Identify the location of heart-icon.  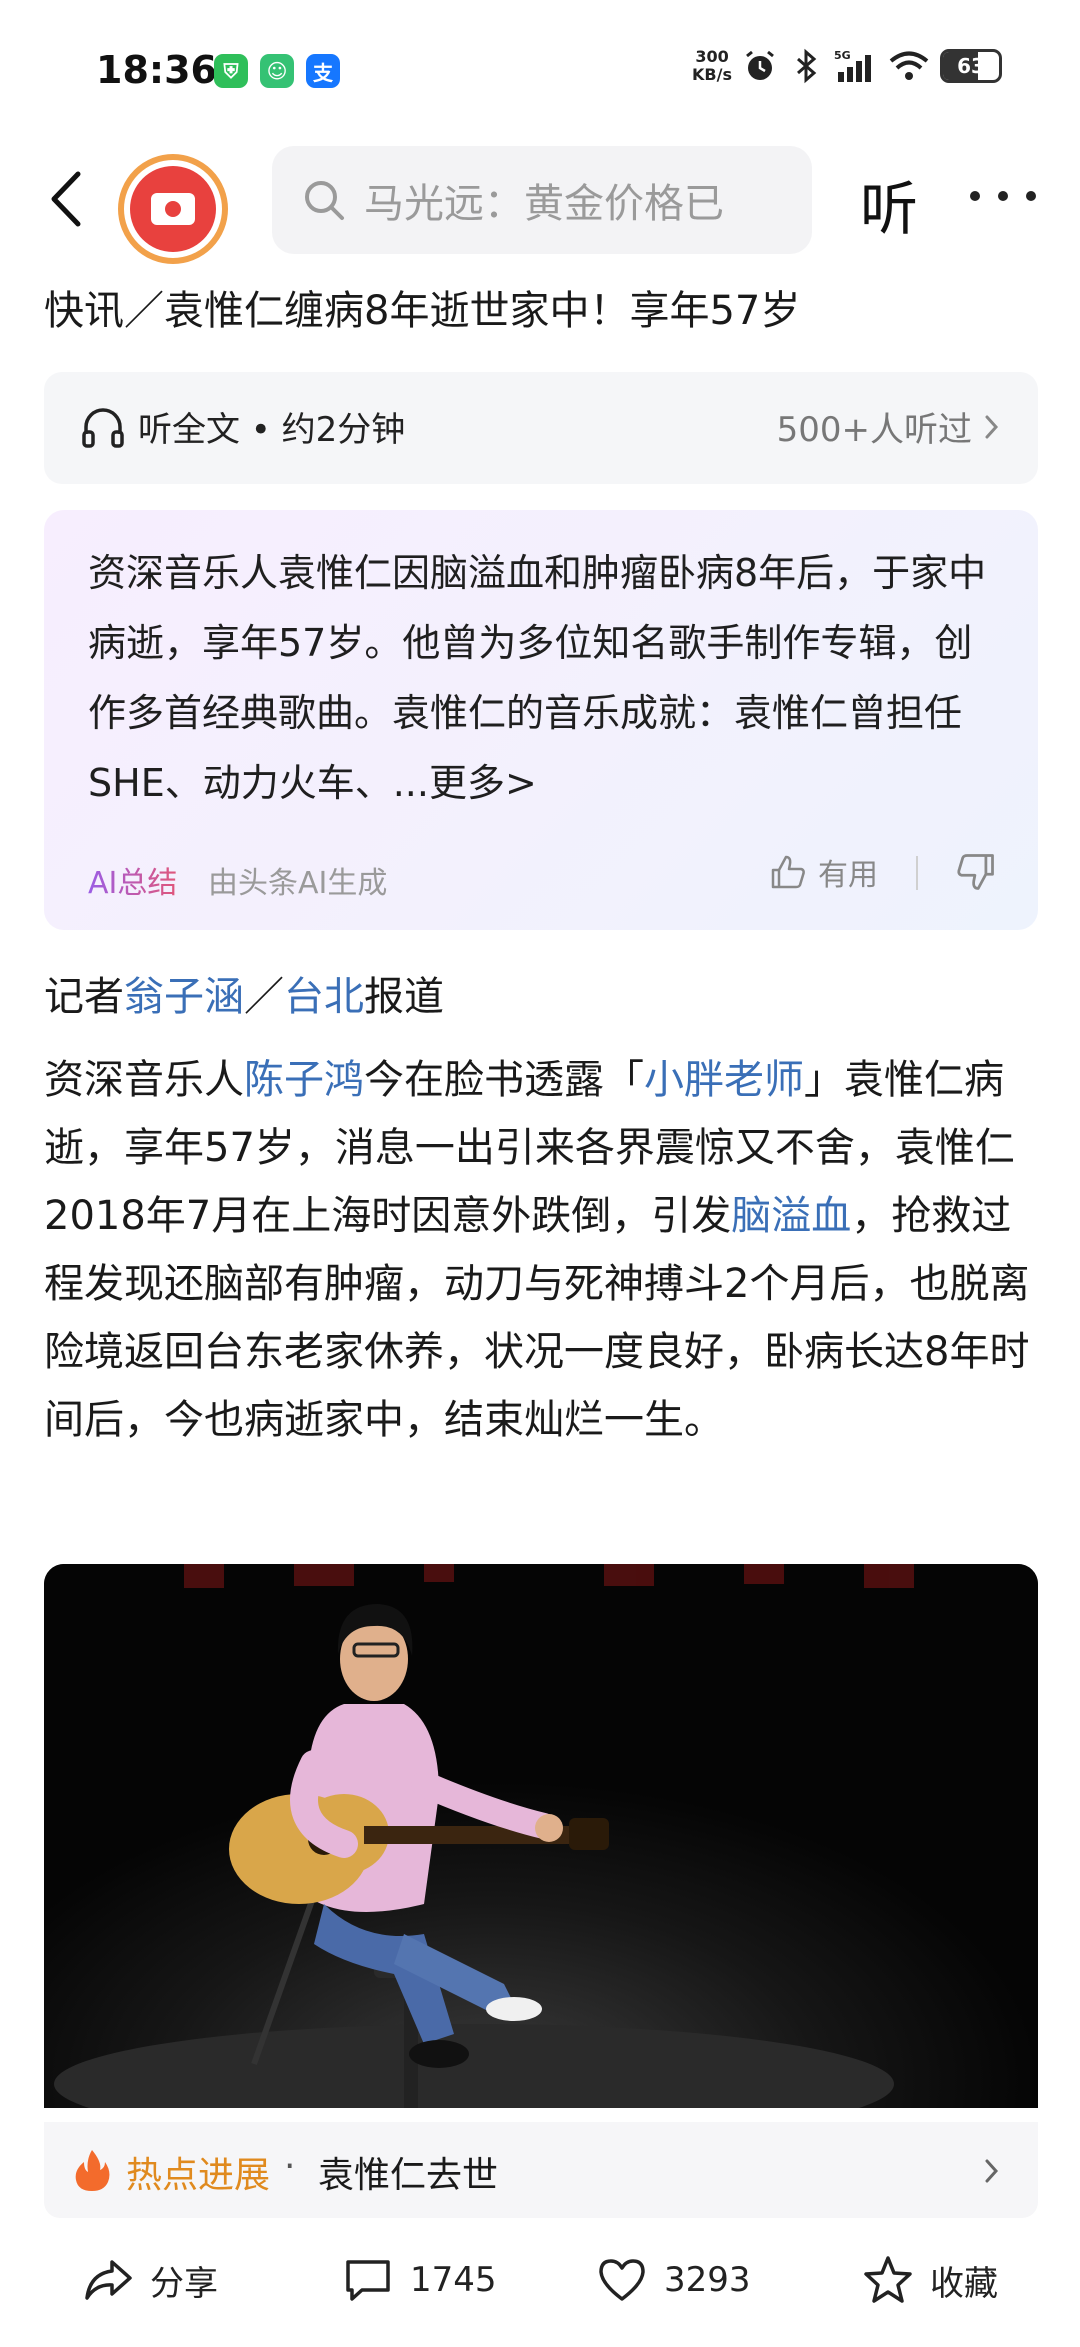
(622, 2280).